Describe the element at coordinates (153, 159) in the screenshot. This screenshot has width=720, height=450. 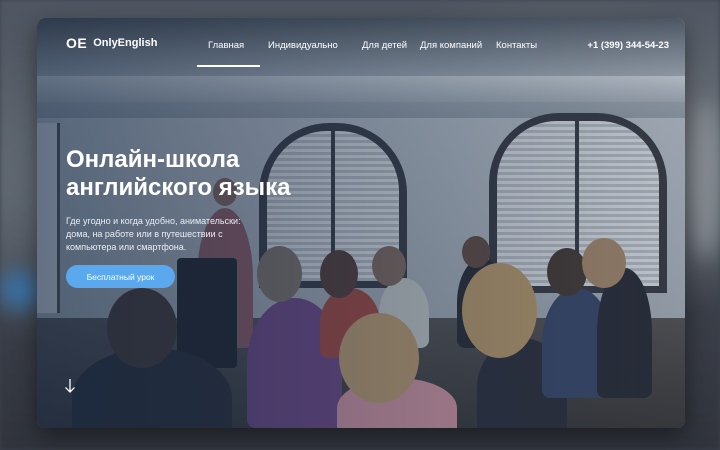
I see `hero-title-line: Онлайн-школа` at that location.